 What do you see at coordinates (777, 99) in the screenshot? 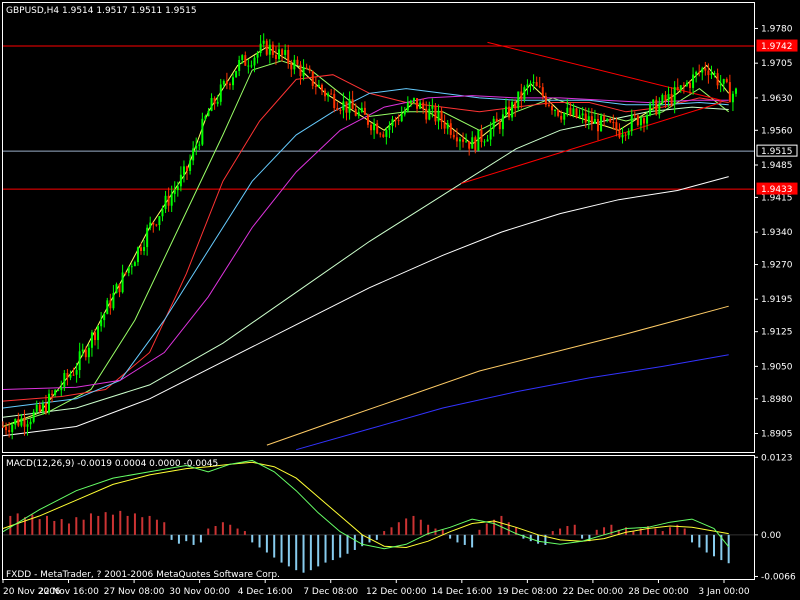
I see `price-tick-label: 1.9630` at bounding box center [777, 99].